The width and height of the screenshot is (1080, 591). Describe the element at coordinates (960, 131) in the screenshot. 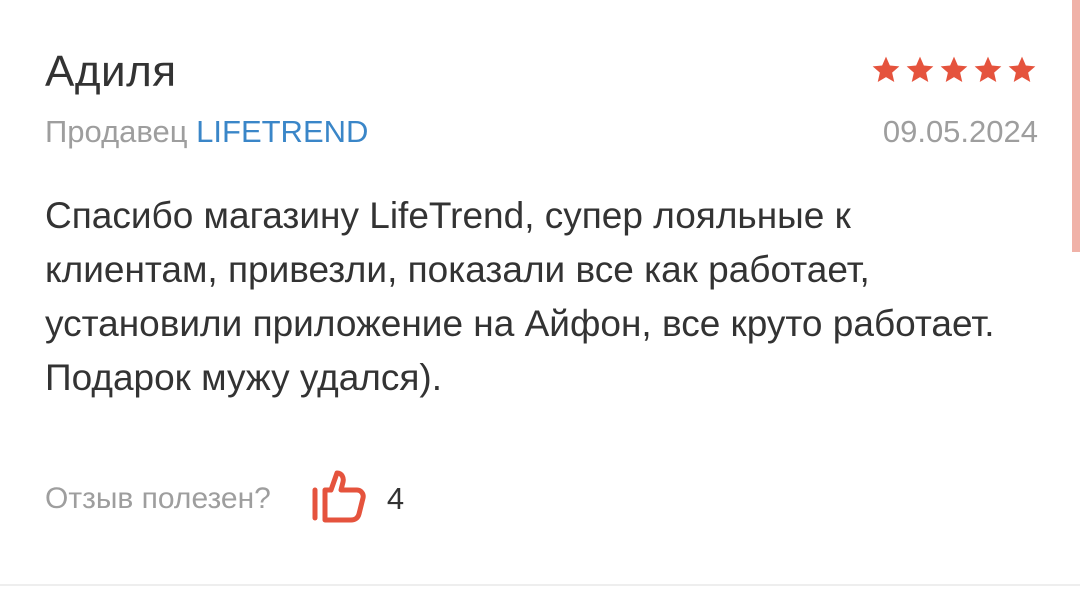

I see `review-date: 09.05.2024` at that location.